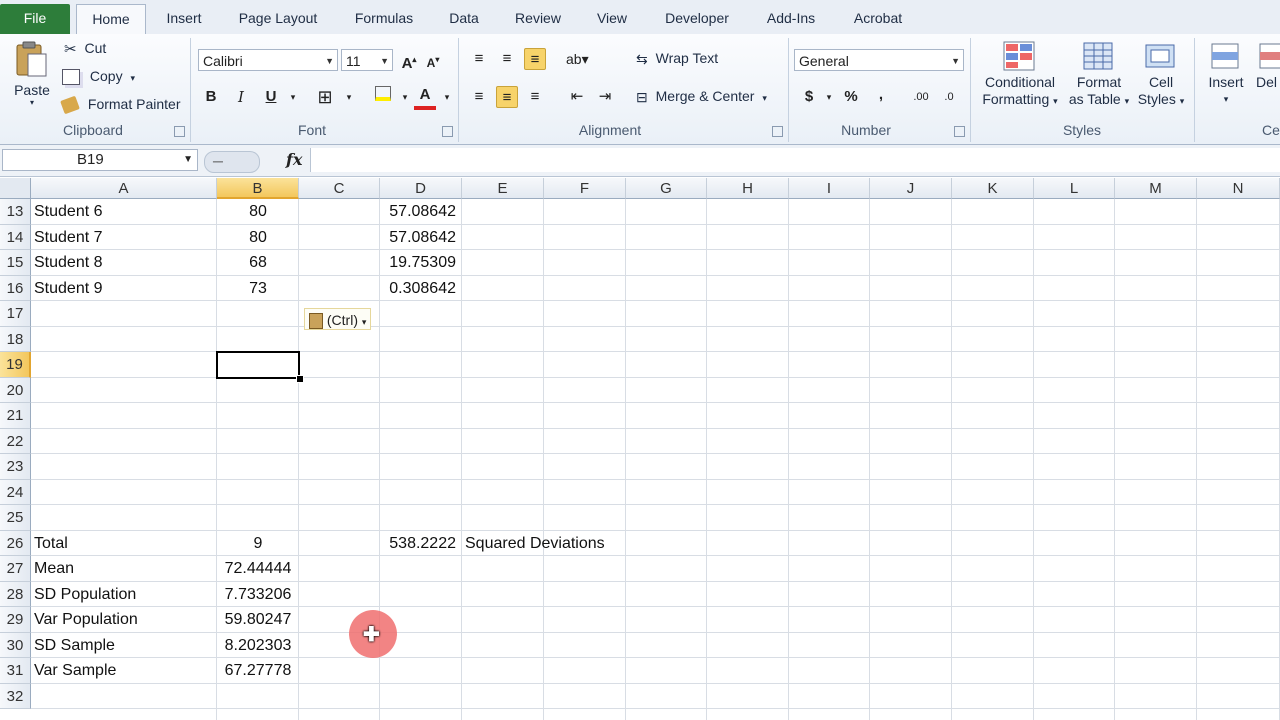  What do you see at coordinates (425, 97) in the screenshot?
I see `font-color-icon: A` at bounding box center [425, 97].